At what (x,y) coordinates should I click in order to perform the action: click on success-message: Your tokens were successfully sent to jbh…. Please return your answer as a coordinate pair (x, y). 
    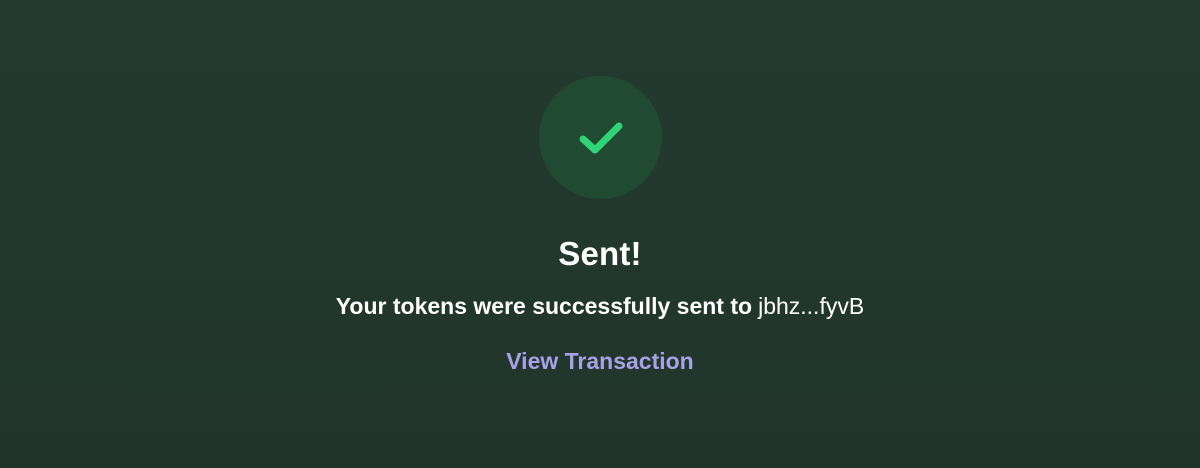
    Looking at the image, I should click on (600, 306).